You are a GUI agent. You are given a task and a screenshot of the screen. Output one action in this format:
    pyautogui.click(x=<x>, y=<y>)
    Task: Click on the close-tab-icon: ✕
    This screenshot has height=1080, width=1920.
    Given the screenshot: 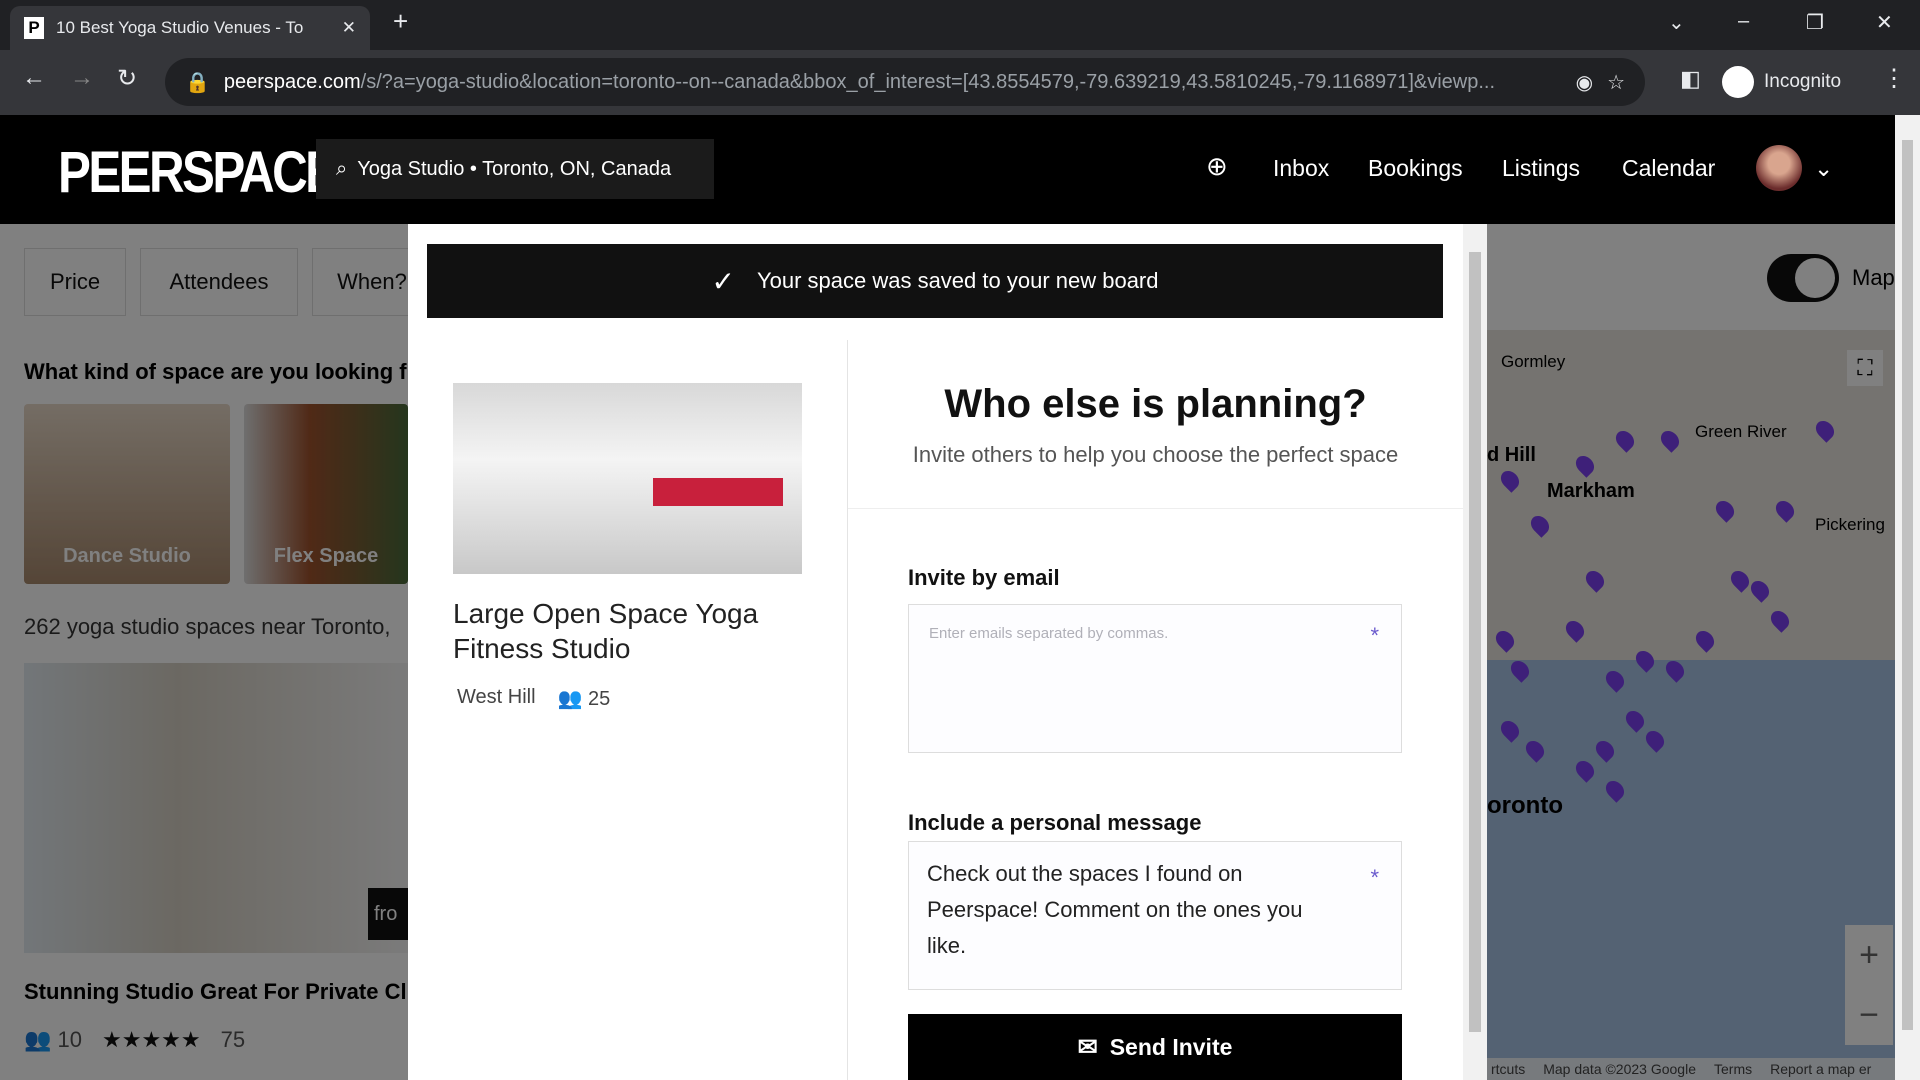 What is the action you would take?
    pyautogui.click(x=349, y=28)
    